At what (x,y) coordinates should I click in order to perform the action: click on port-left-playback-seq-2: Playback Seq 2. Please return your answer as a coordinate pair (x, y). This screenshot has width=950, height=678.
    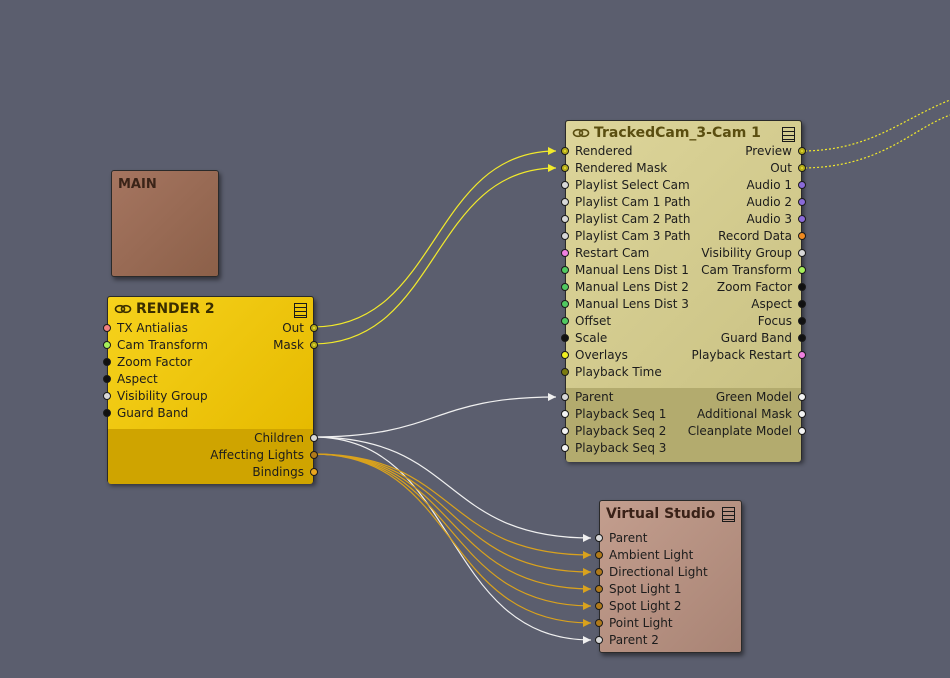
    Looking at the image, I should click on (623, 431).